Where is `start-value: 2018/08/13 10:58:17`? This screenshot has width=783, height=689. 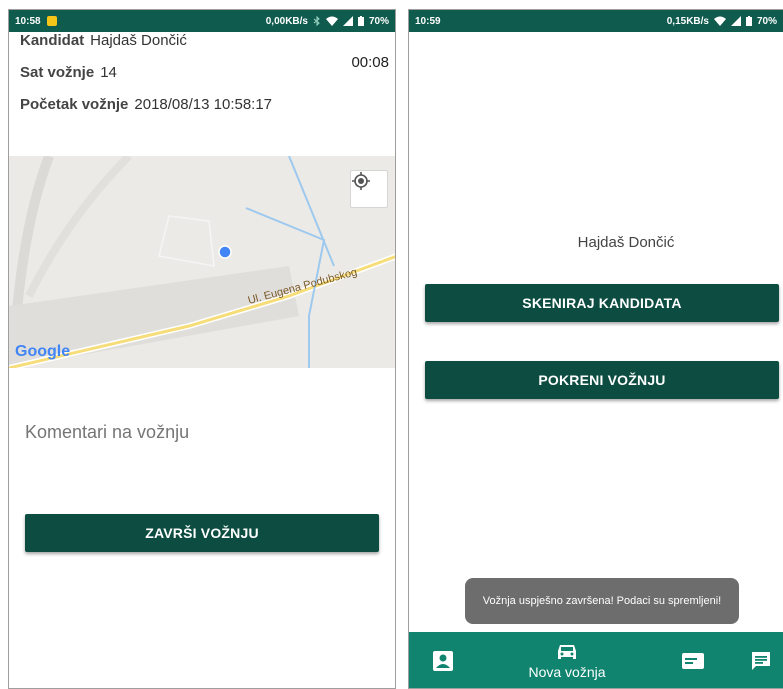 start-value: 2018/08/13 10:58:17 is located at coordinates (203, 104).